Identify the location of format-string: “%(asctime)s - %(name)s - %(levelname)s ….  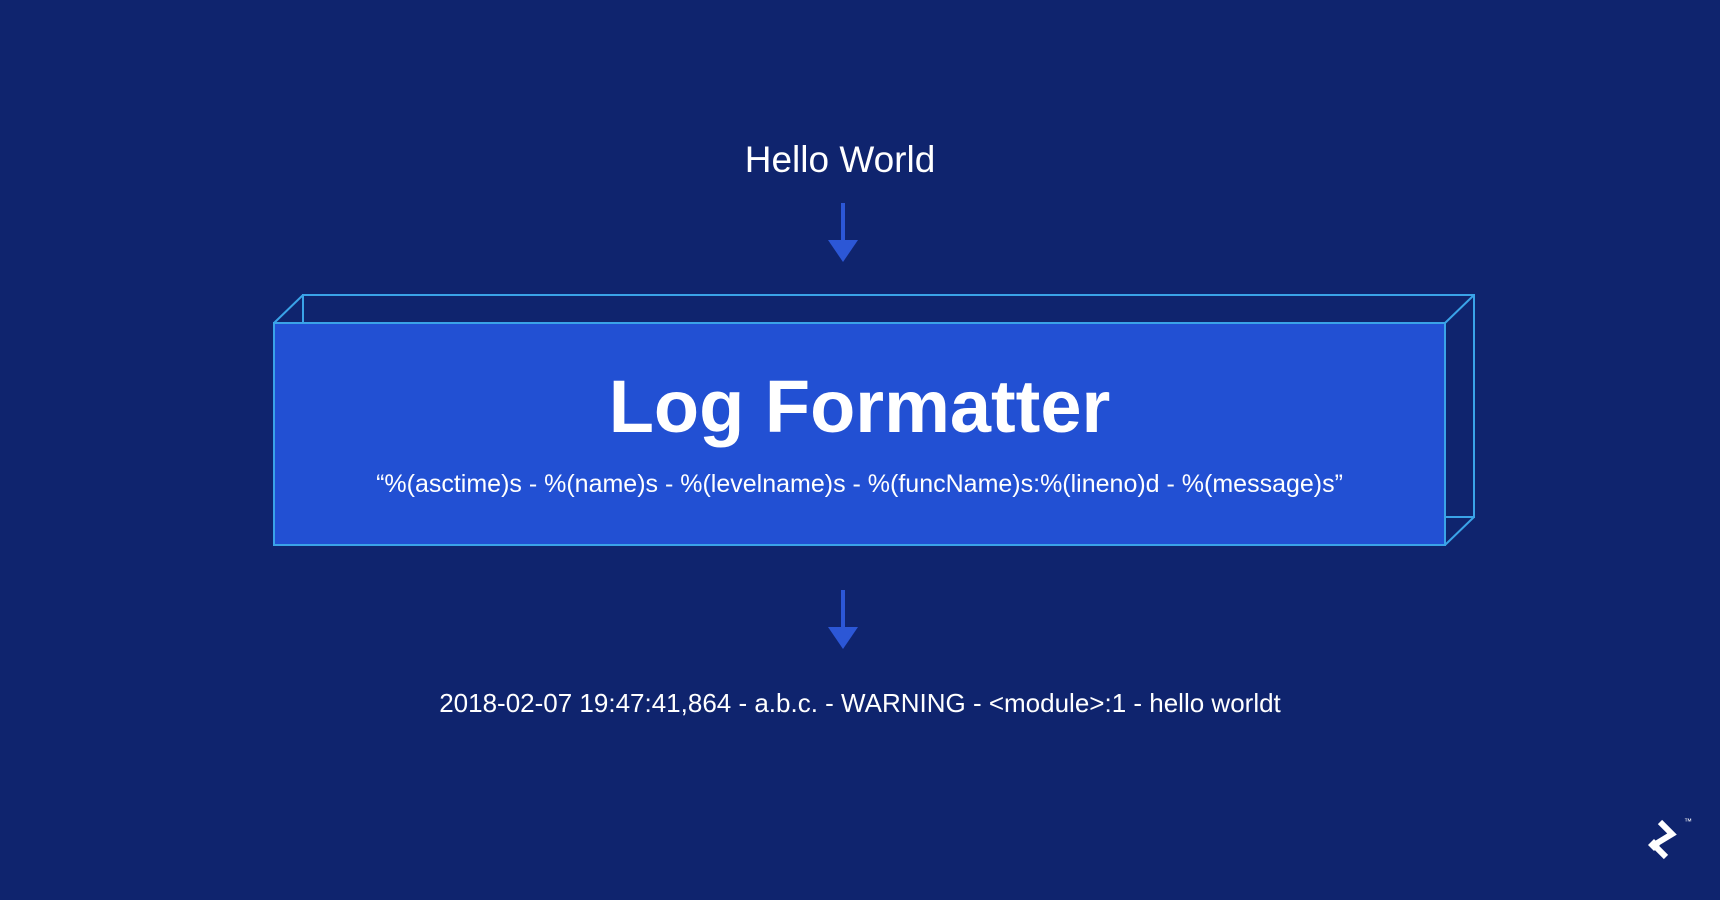
(859, 484).